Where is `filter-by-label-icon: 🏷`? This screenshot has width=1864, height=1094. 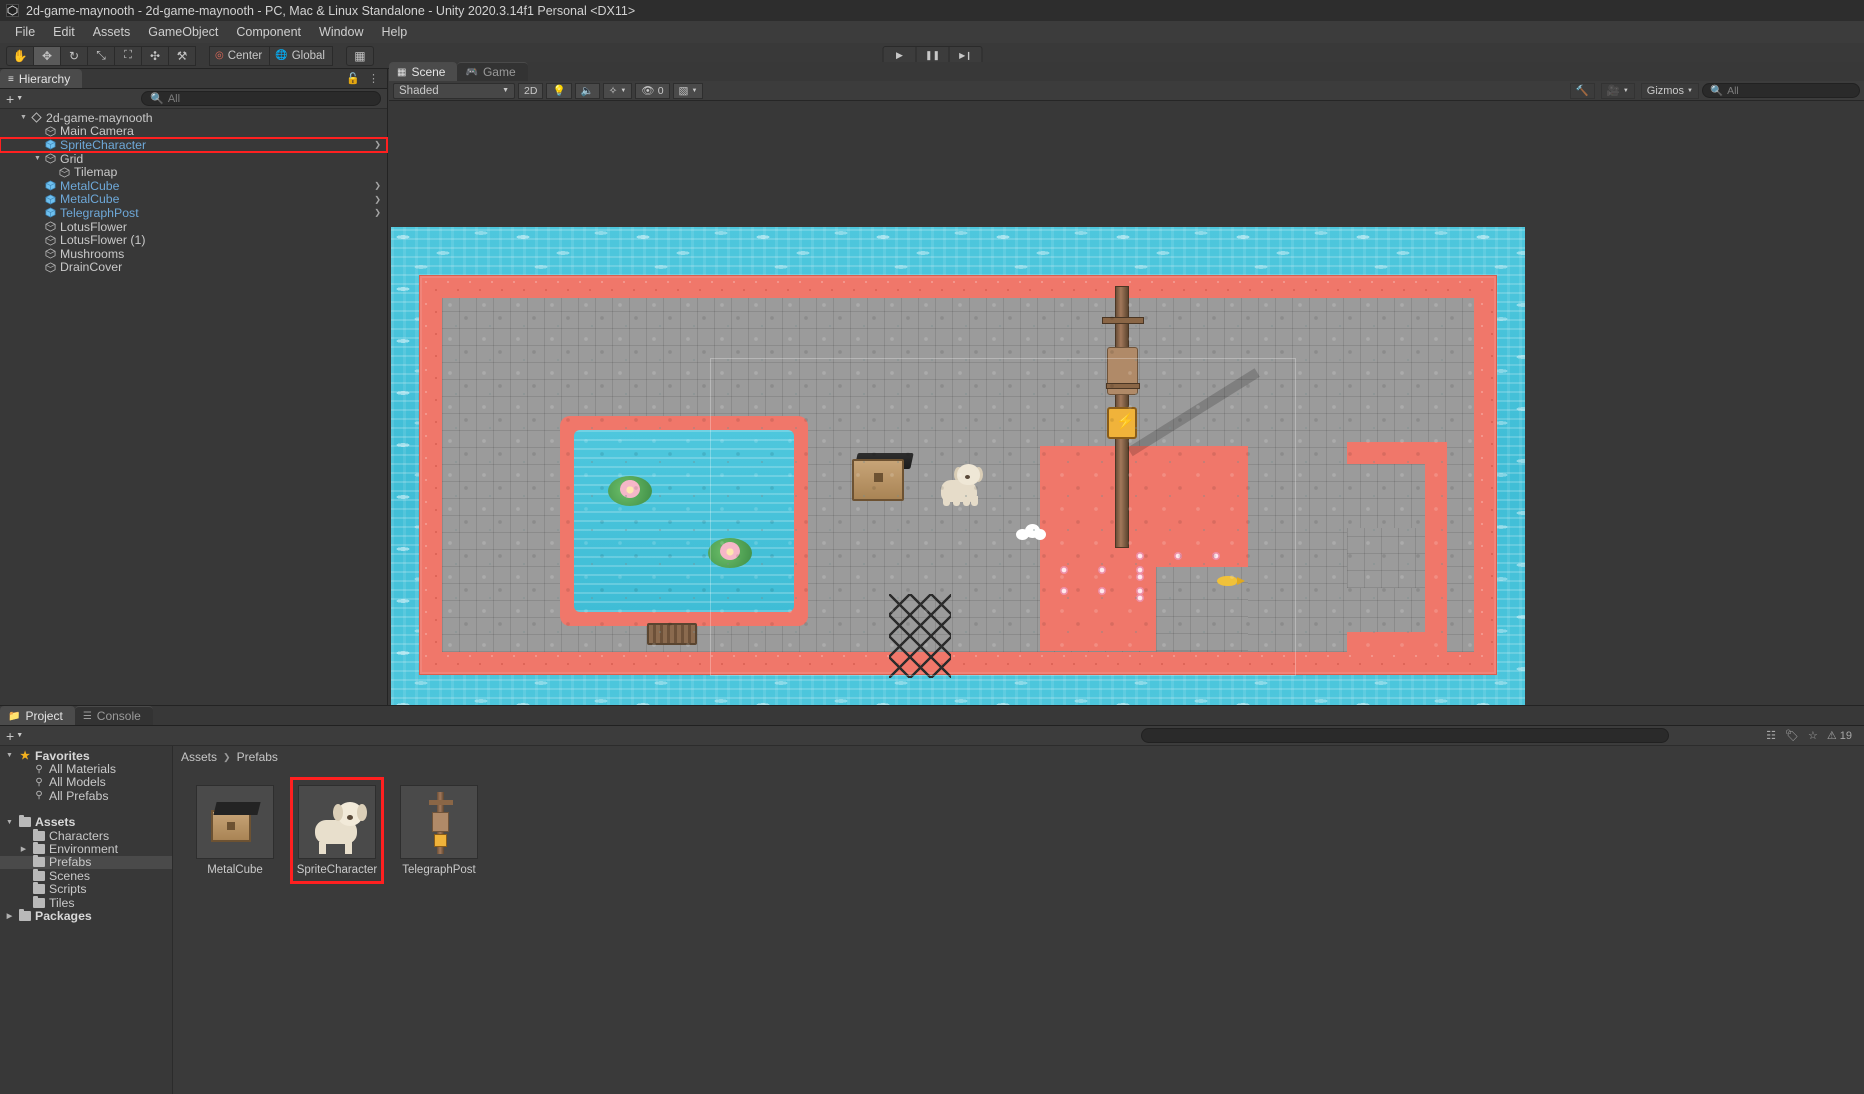 filter-by-label-icon: 🏷 is located at coordinates (1792, 735).